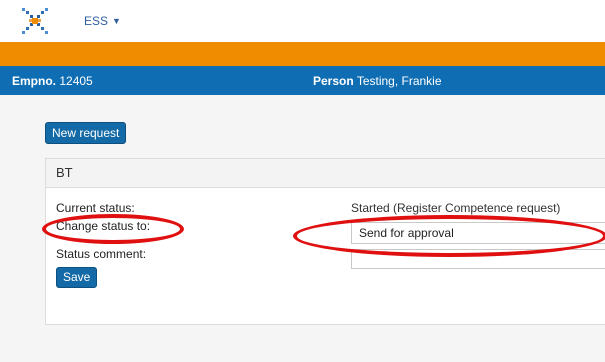 This screenshot has width=605, height=362. What do you see at coordinates (302, 54) in the screenshot?
I see `accent-bar` at bounding box center [302, 54].